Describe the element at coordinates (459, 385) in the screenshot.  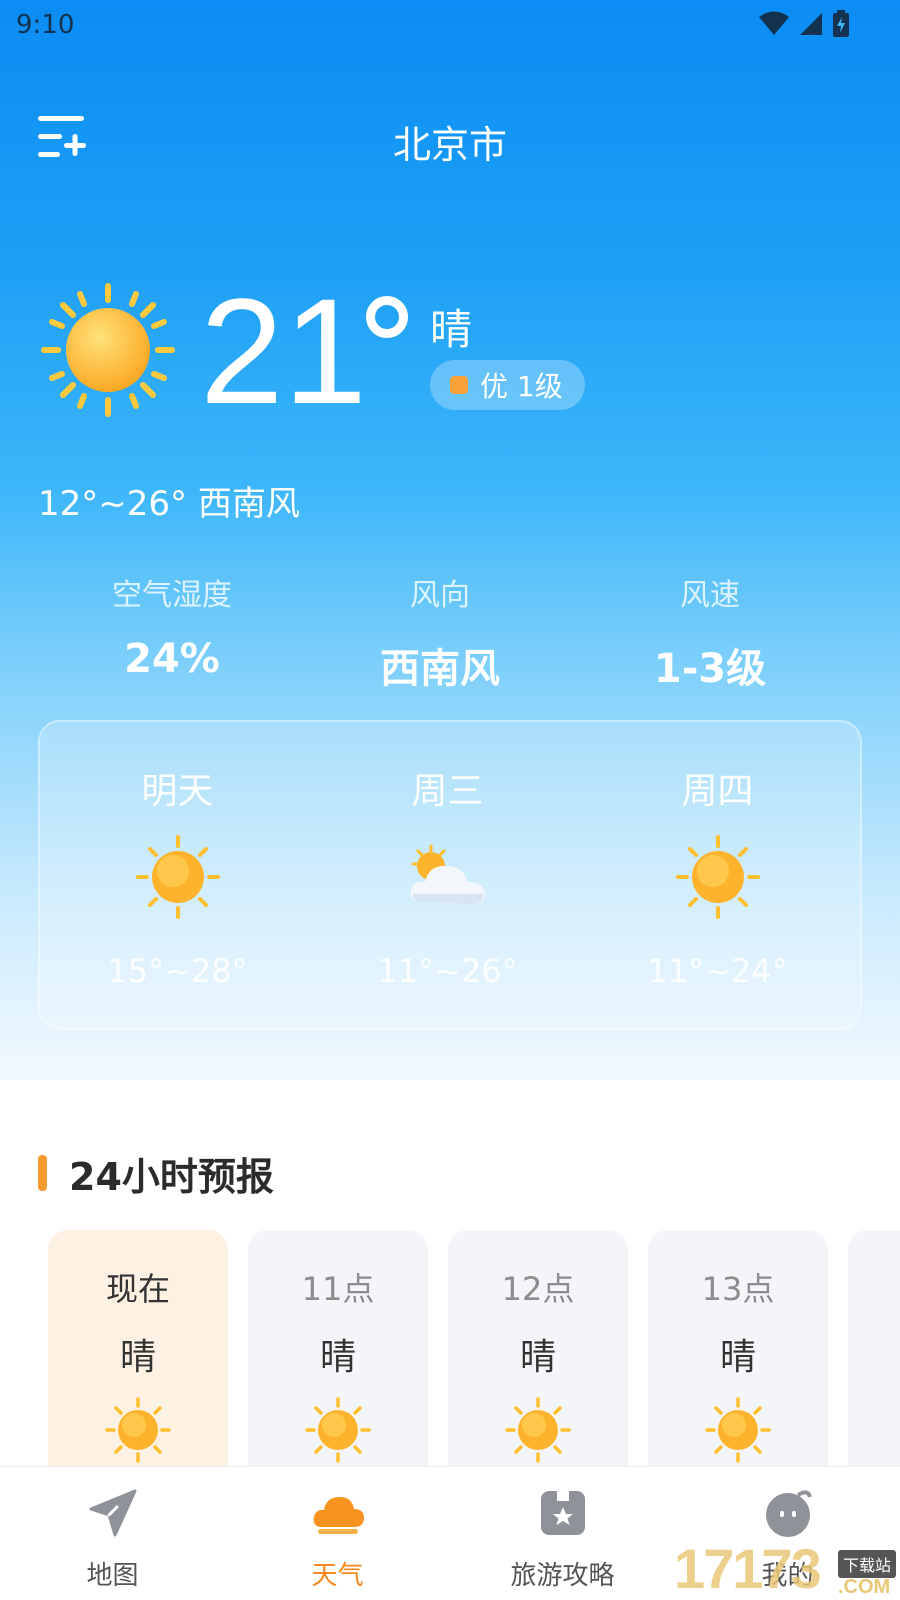
I see `aqi-dot-icon` at that location.